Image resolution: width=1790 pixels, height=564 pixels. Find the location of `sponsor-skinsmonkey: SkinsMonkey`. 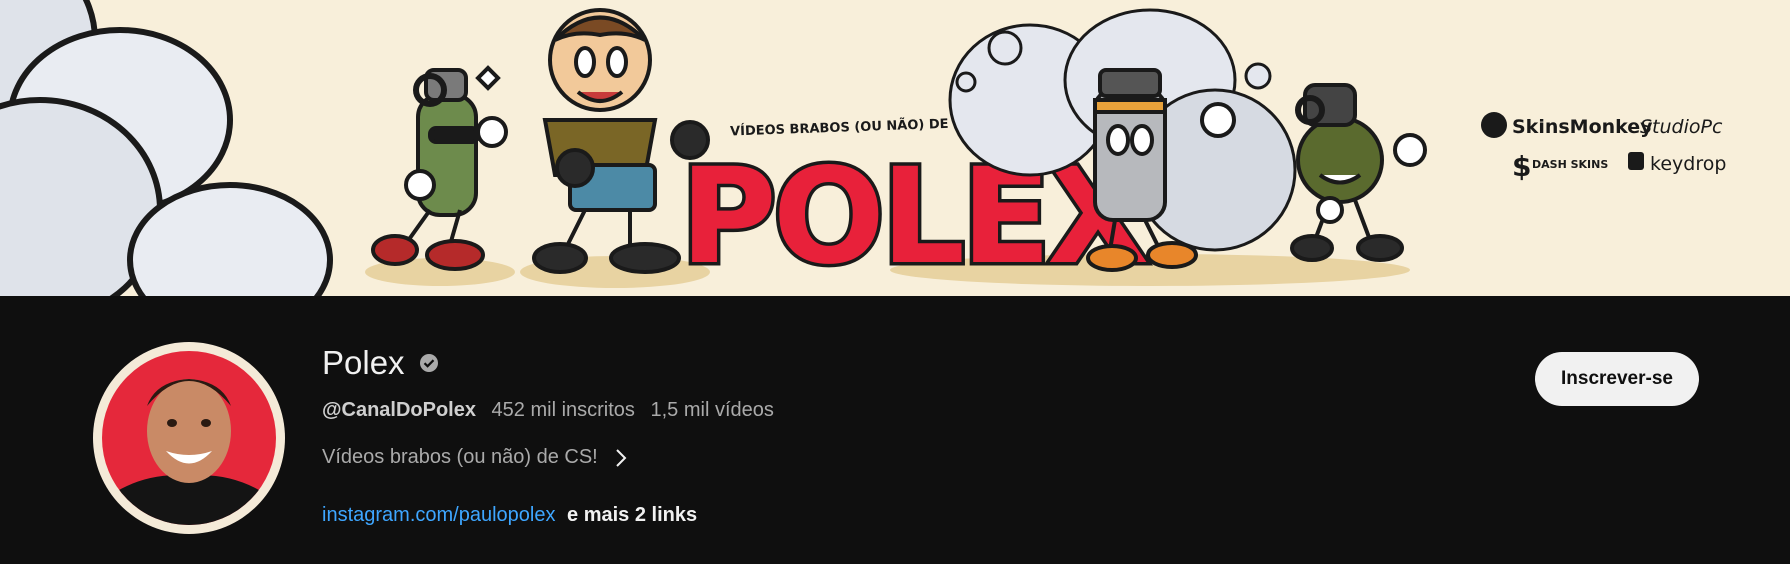

sponsor-skinsmonkey: SkinsMonkey is located at coordinates (1582, 127).